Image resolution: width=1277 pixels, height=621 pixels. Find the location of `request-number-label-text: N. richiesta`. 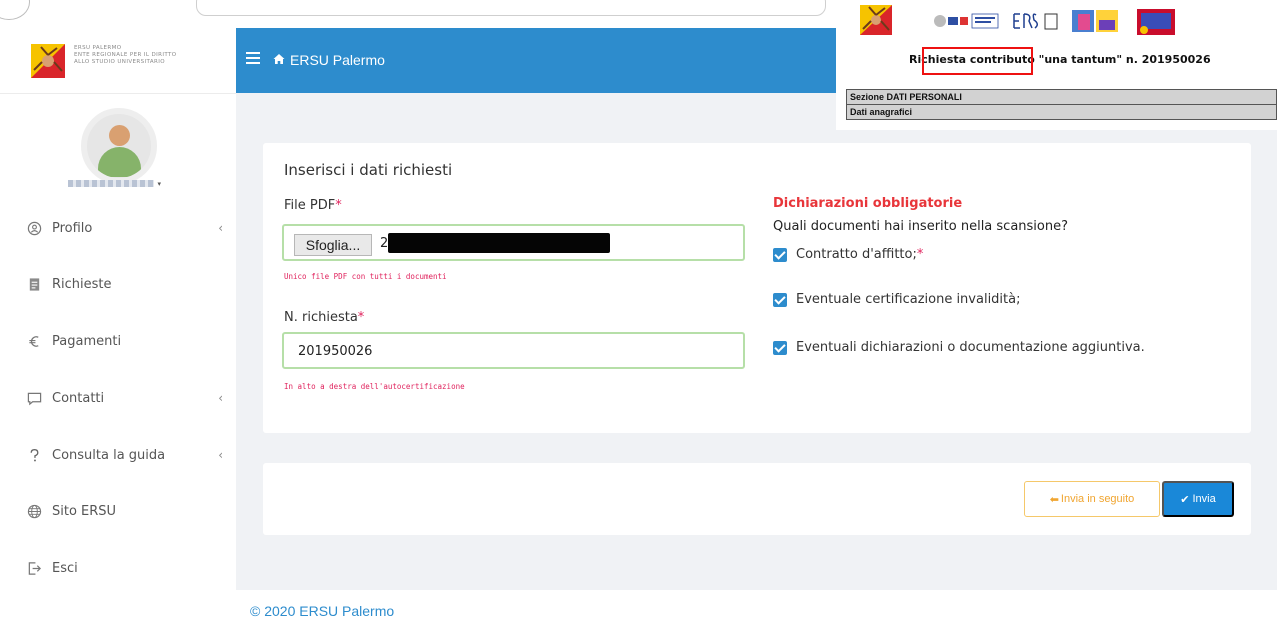

request-number-label-text: N. richiesta is located at coordinates (321, 317).